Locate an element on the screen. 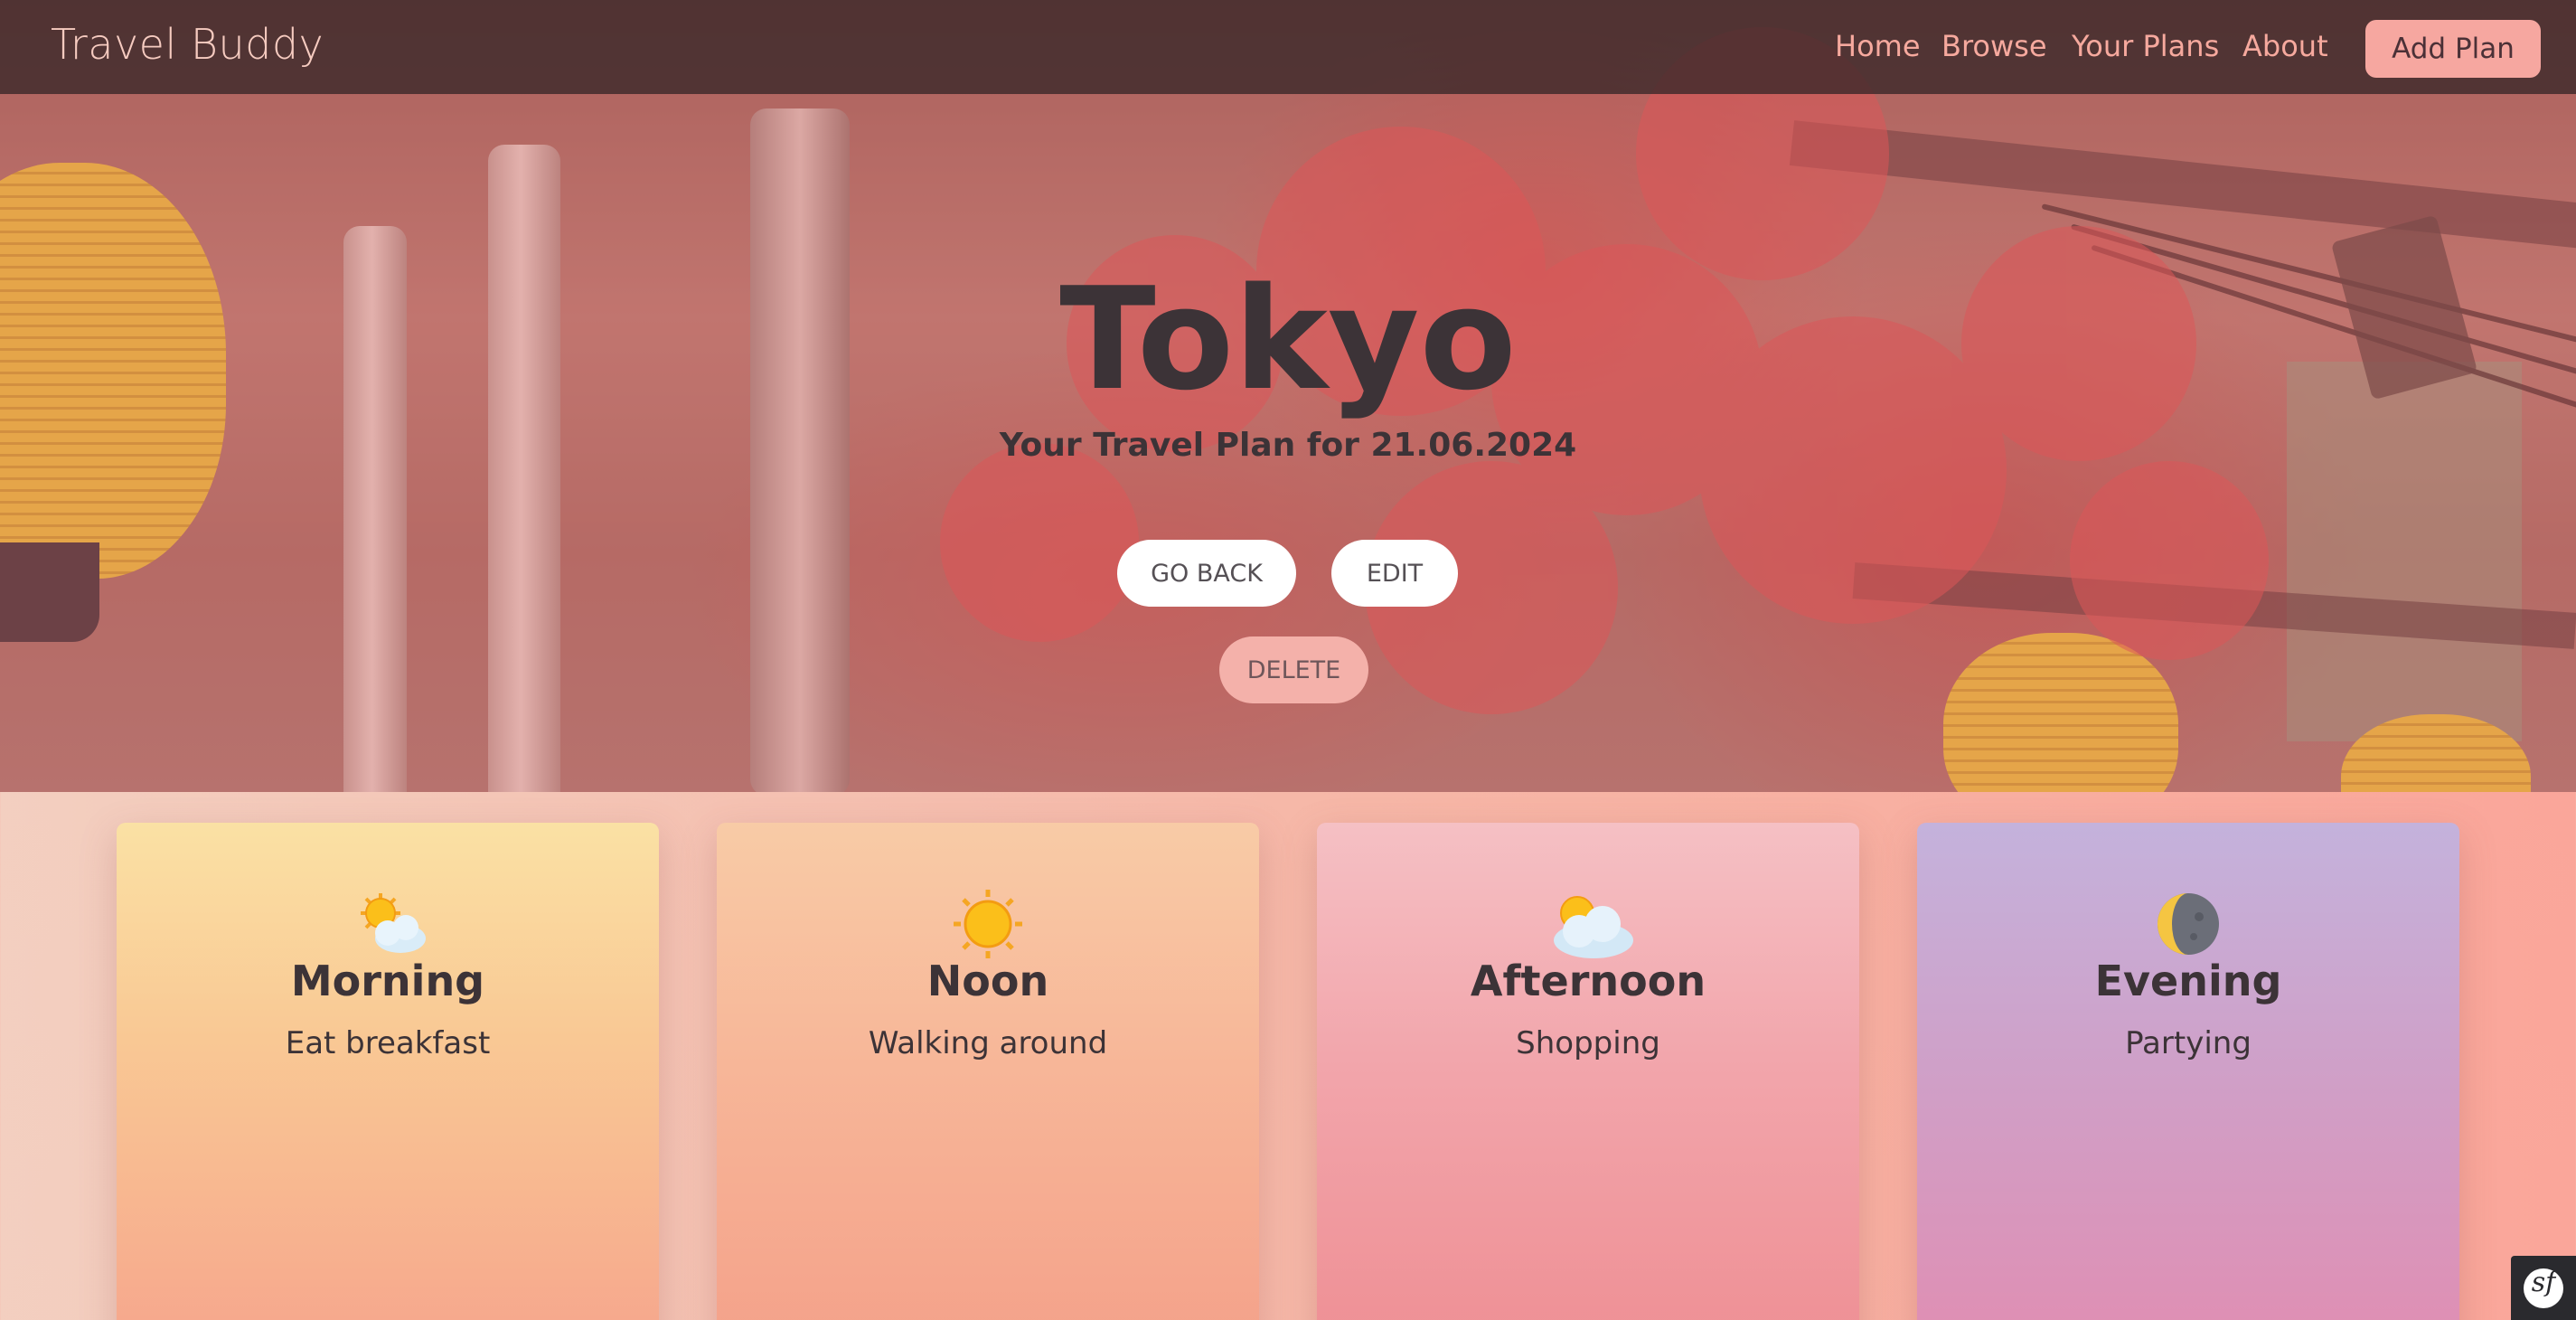 The height and width of the screenshot is (1320, 2576). nav-link-browse: Browse is located at coordinates (1994, 46).